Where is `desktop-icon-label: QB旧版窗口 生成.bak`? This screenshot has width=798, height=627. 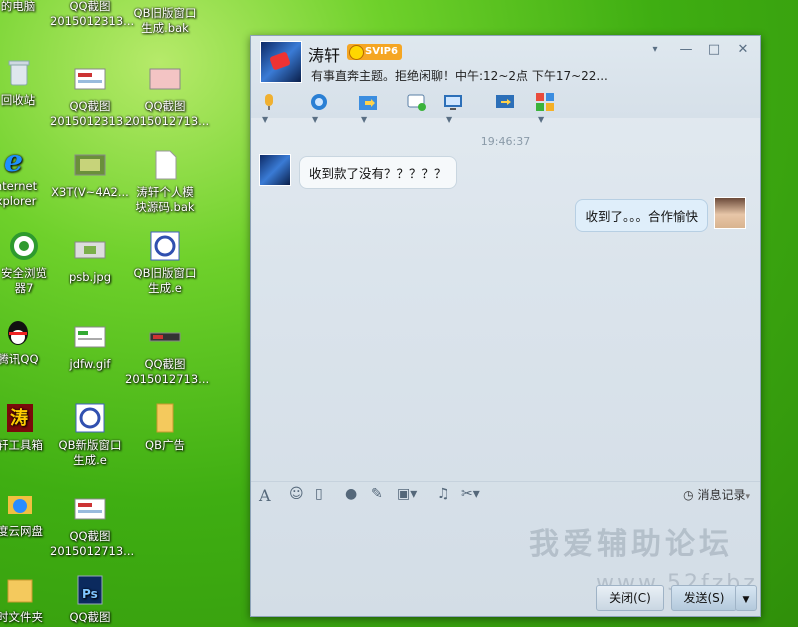
desktop-icon-label: QB旧版窗口 生成.bak is located at coordinates (165, 20).